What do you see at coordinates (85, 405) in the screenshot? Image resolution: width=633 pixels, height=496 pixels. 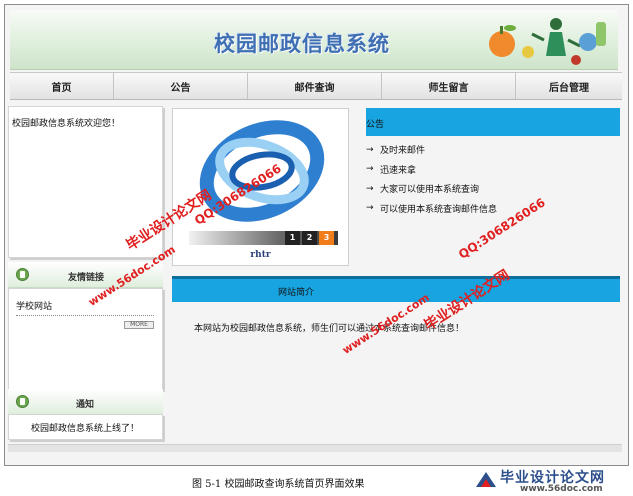 I see `notice-title: 通知` at bounding box center [85, 405].